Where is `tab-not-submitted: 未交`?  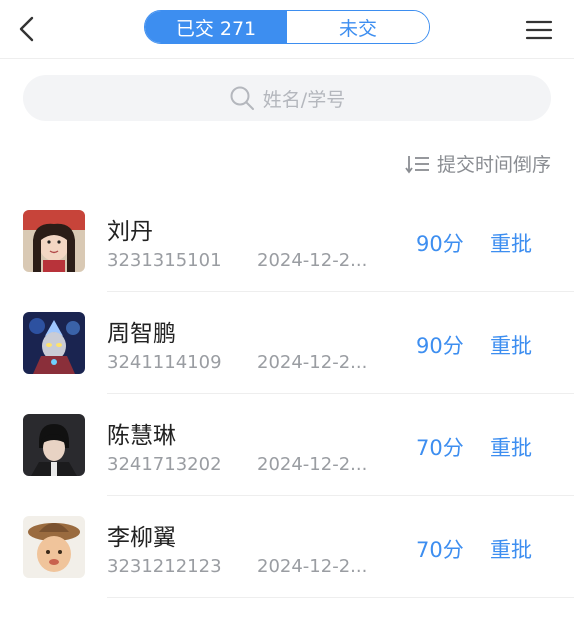
tab-not-submitted: 未交 is located at coordinates (358, 27).